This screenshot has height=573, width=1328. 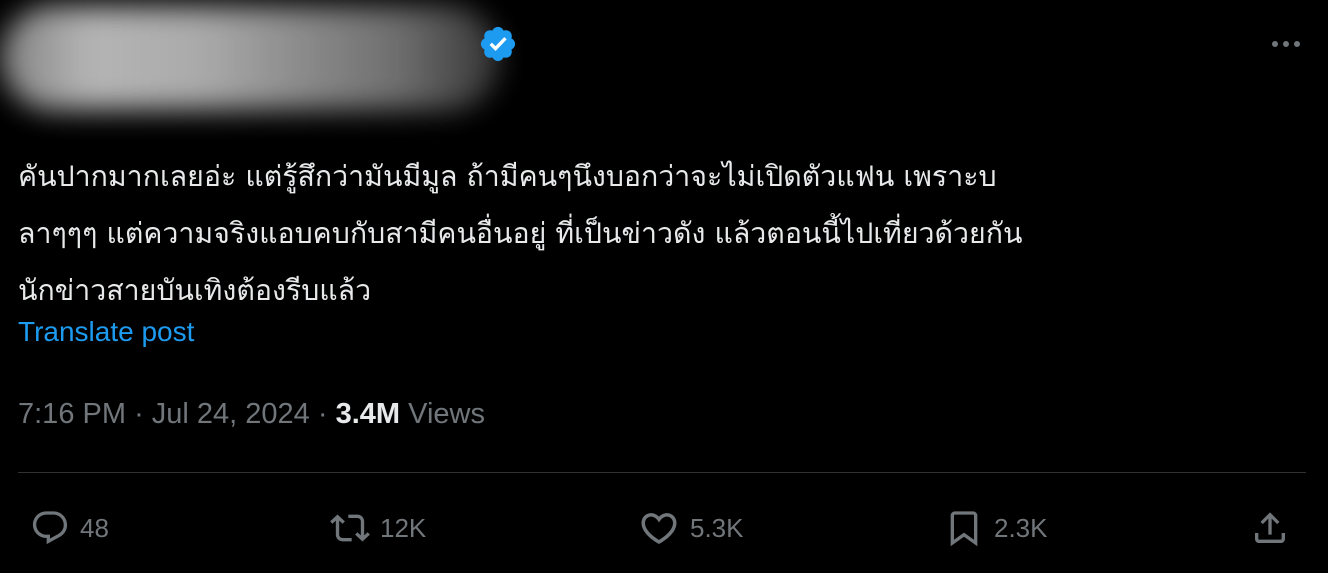 I want to click on translate-post-link: Translate post, so click(x=106, y=332).